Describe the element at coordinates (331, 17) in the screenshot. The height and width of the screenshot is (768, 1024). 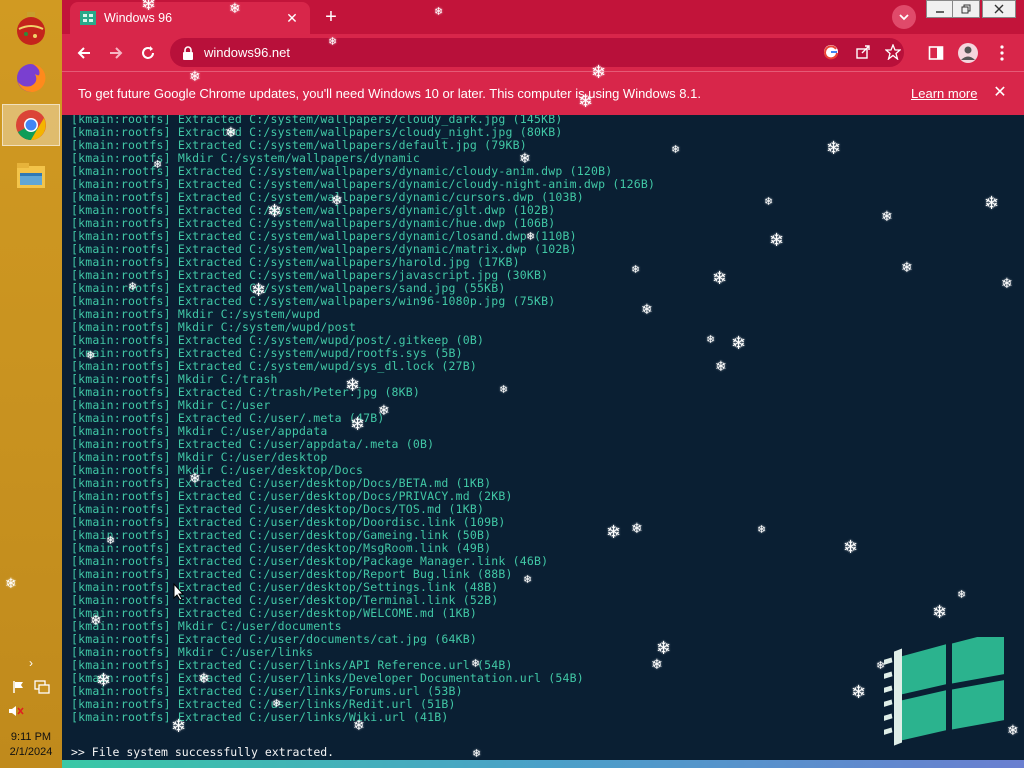
I see `new-tab-button: +` at that location.